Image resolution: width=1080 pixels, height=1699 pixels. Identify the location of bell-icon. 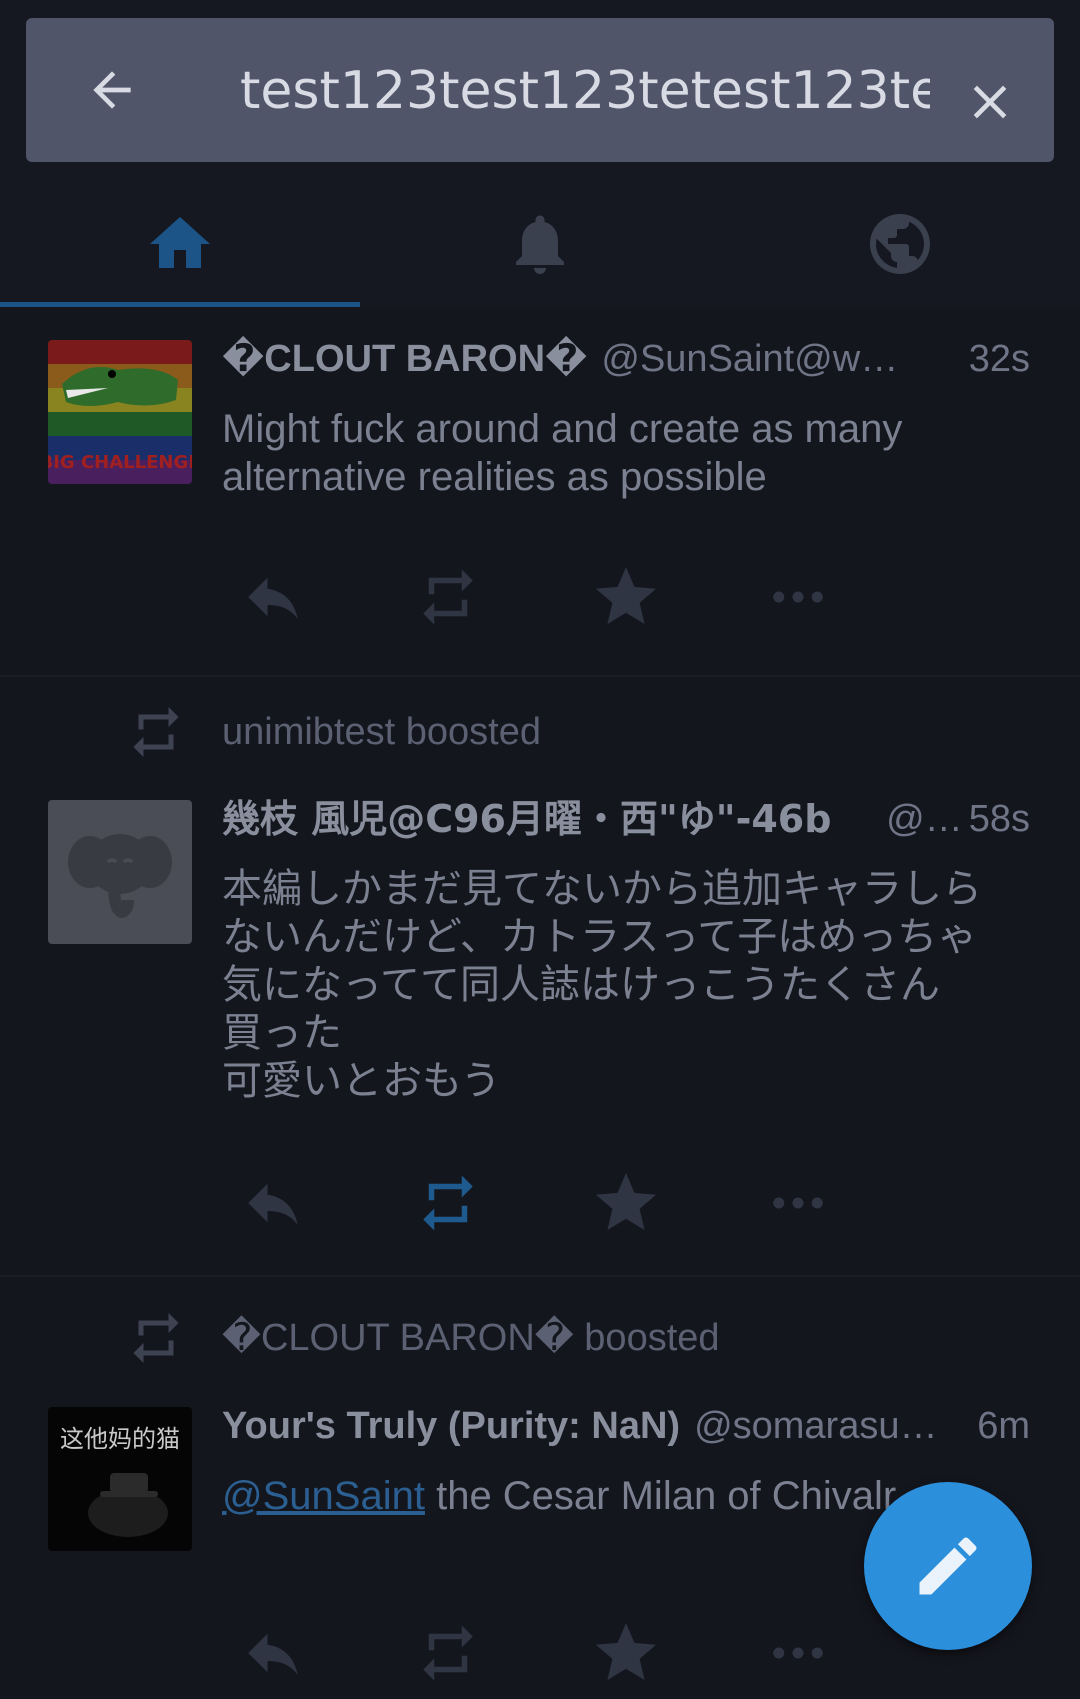
(540, 244).